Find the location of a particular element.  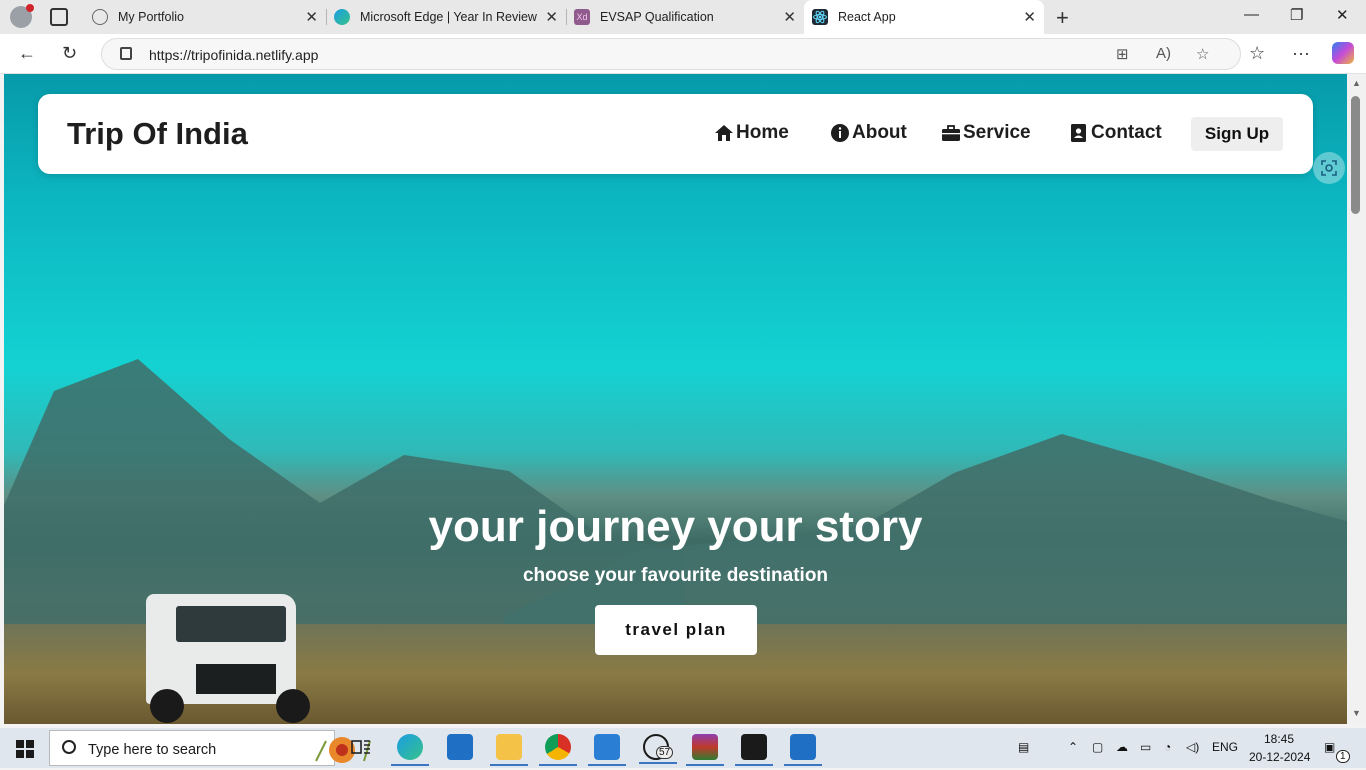

meet-now-icon: ▢ is located at coordinates (1097, 747).